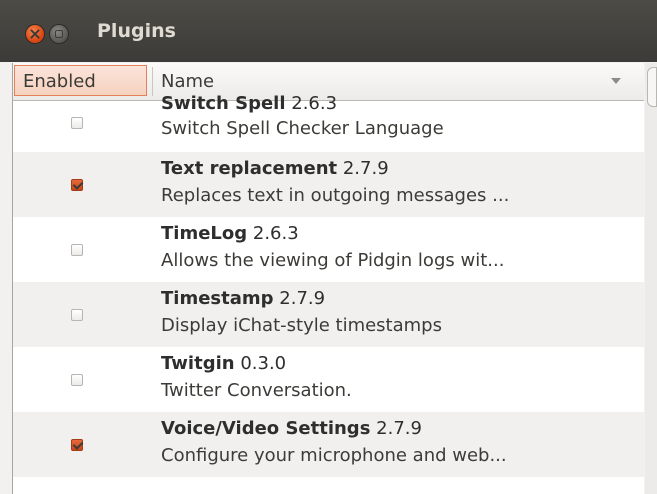  I want to click on vertical-scrollbar, so click(651, 278).